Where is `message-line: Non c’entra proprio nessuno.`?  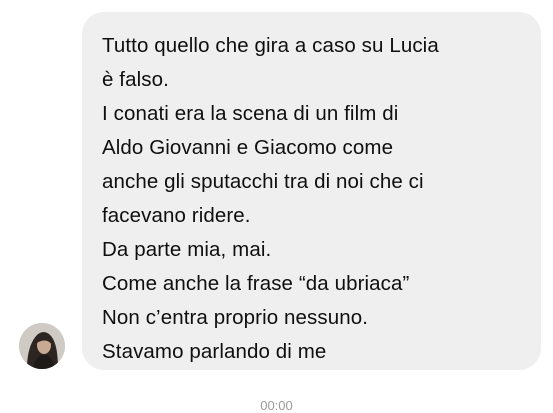 message-line: Non c’entra proprio nessuno. is located at coordinates (235, 317).